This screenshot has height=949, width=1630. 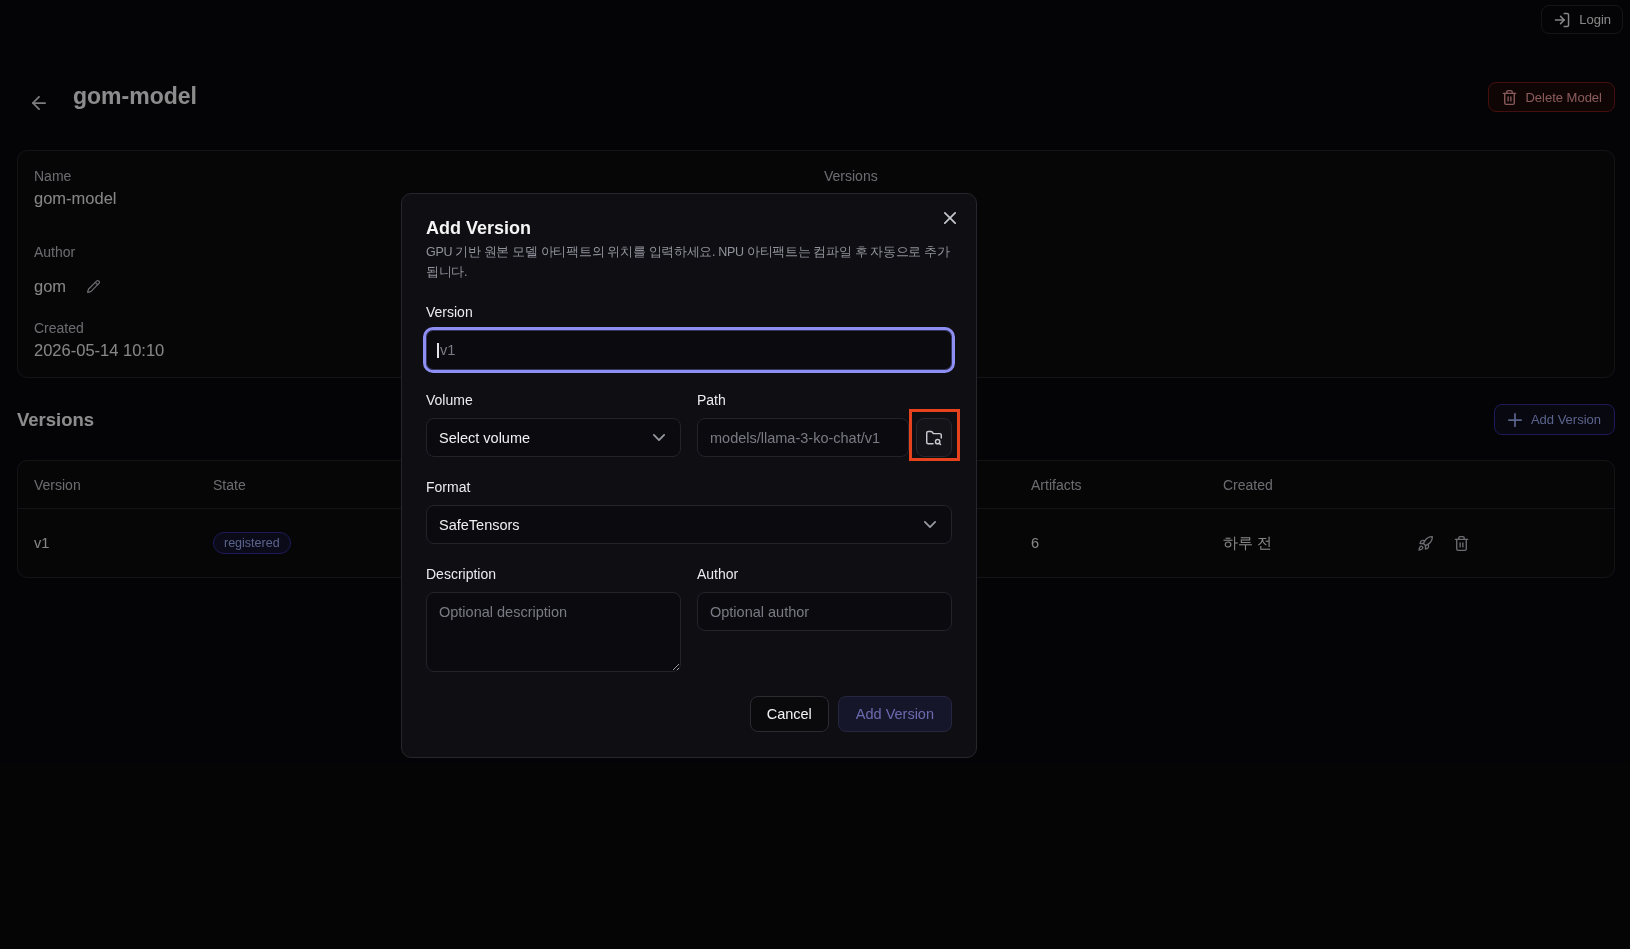 I want to click on text-cursor, so click(x=438, y=350).